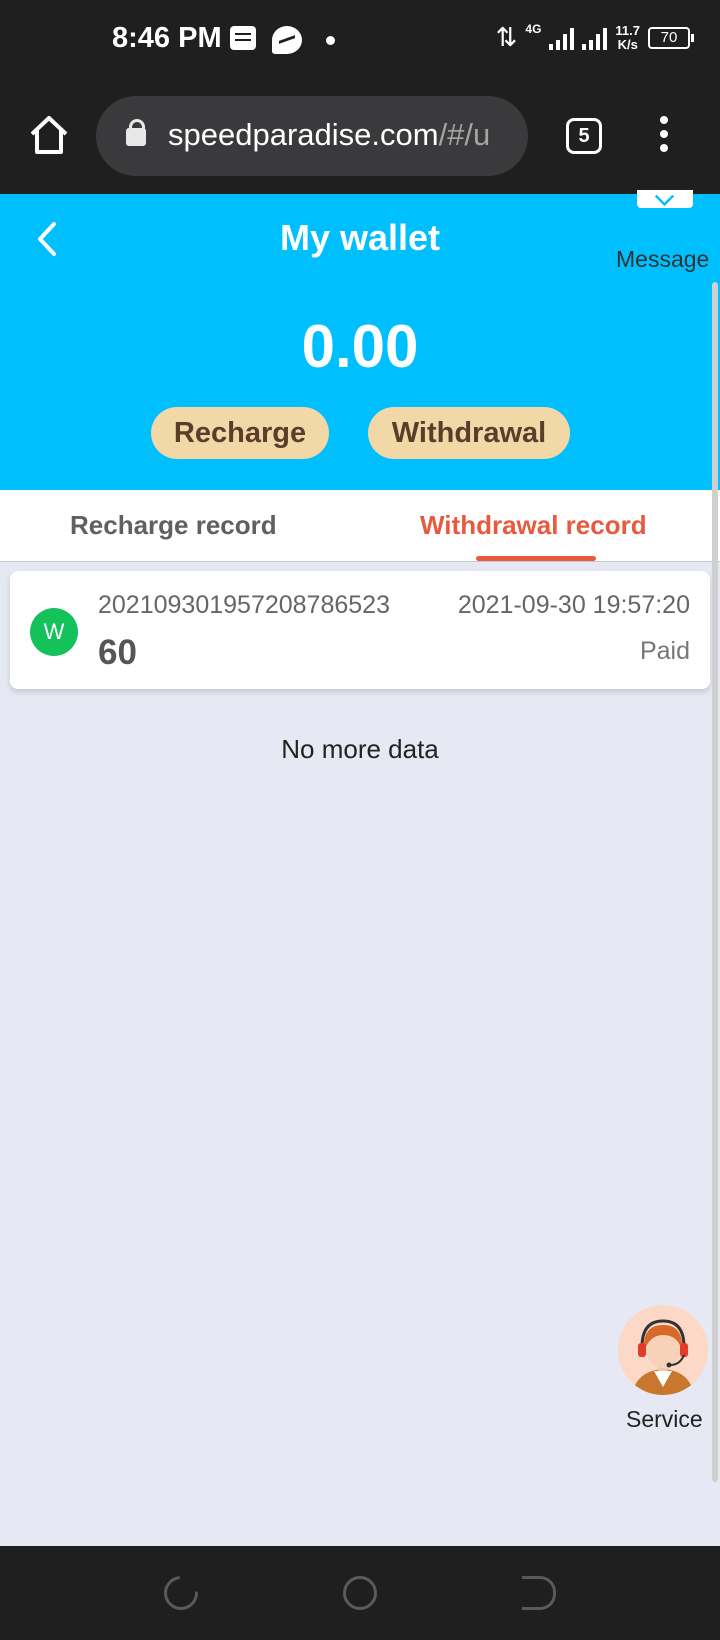  What do you see at coordinates (360, 749) in the screenshot?
I see `list-end-text: No more data` at bounding box center [360, 749].